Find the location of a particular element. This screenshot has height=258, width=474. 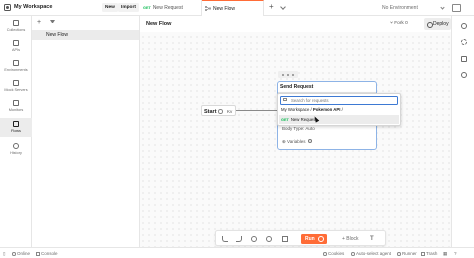

nav-flows: Flows is located at coordinates (16, 127).